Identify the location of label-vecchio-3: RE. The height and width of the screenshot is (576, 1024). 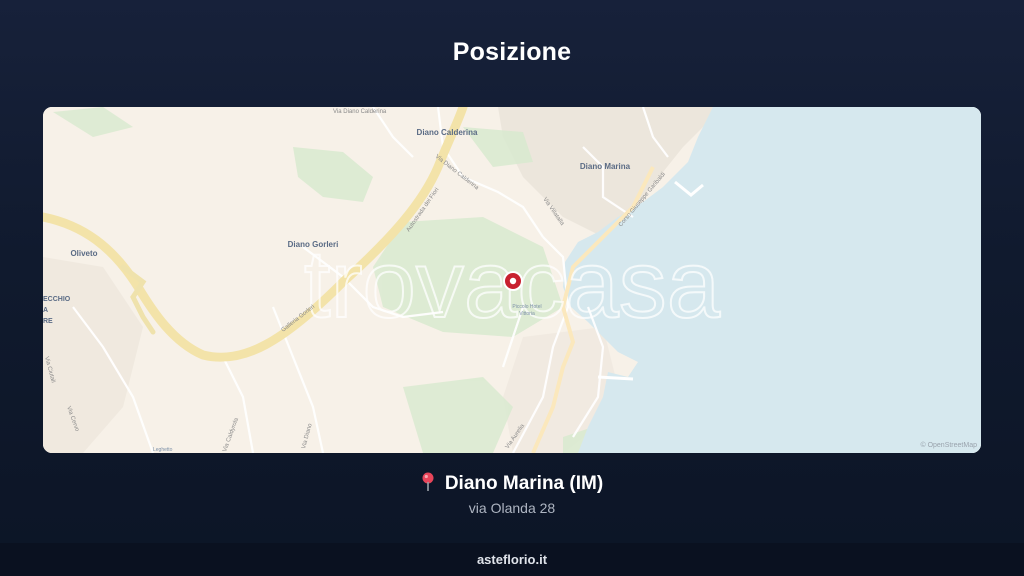
(48, 321).